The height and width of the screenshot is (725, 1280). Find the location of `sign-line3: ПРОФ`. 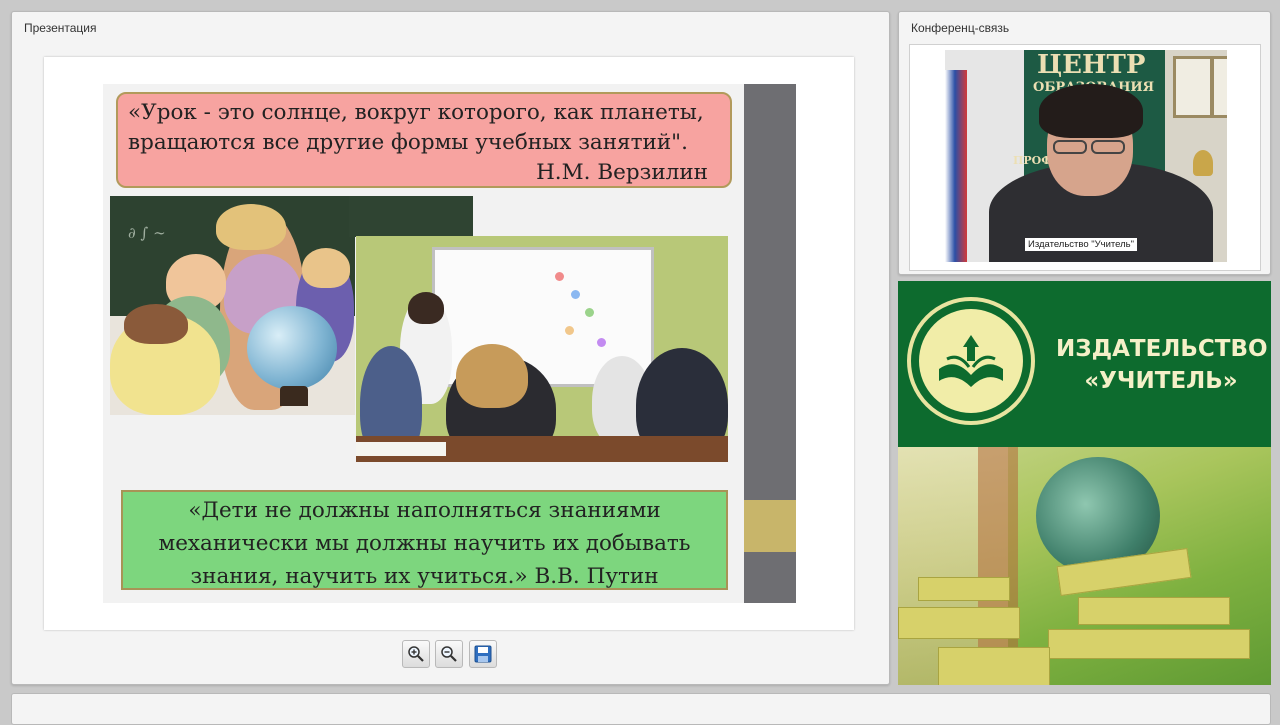

sign-line3: ПРОФ is located at coordinates (1032, 160).